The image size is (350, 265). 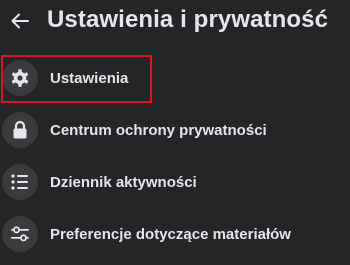 I want to click on arrow-left-icon, so click(x=20, y=21).